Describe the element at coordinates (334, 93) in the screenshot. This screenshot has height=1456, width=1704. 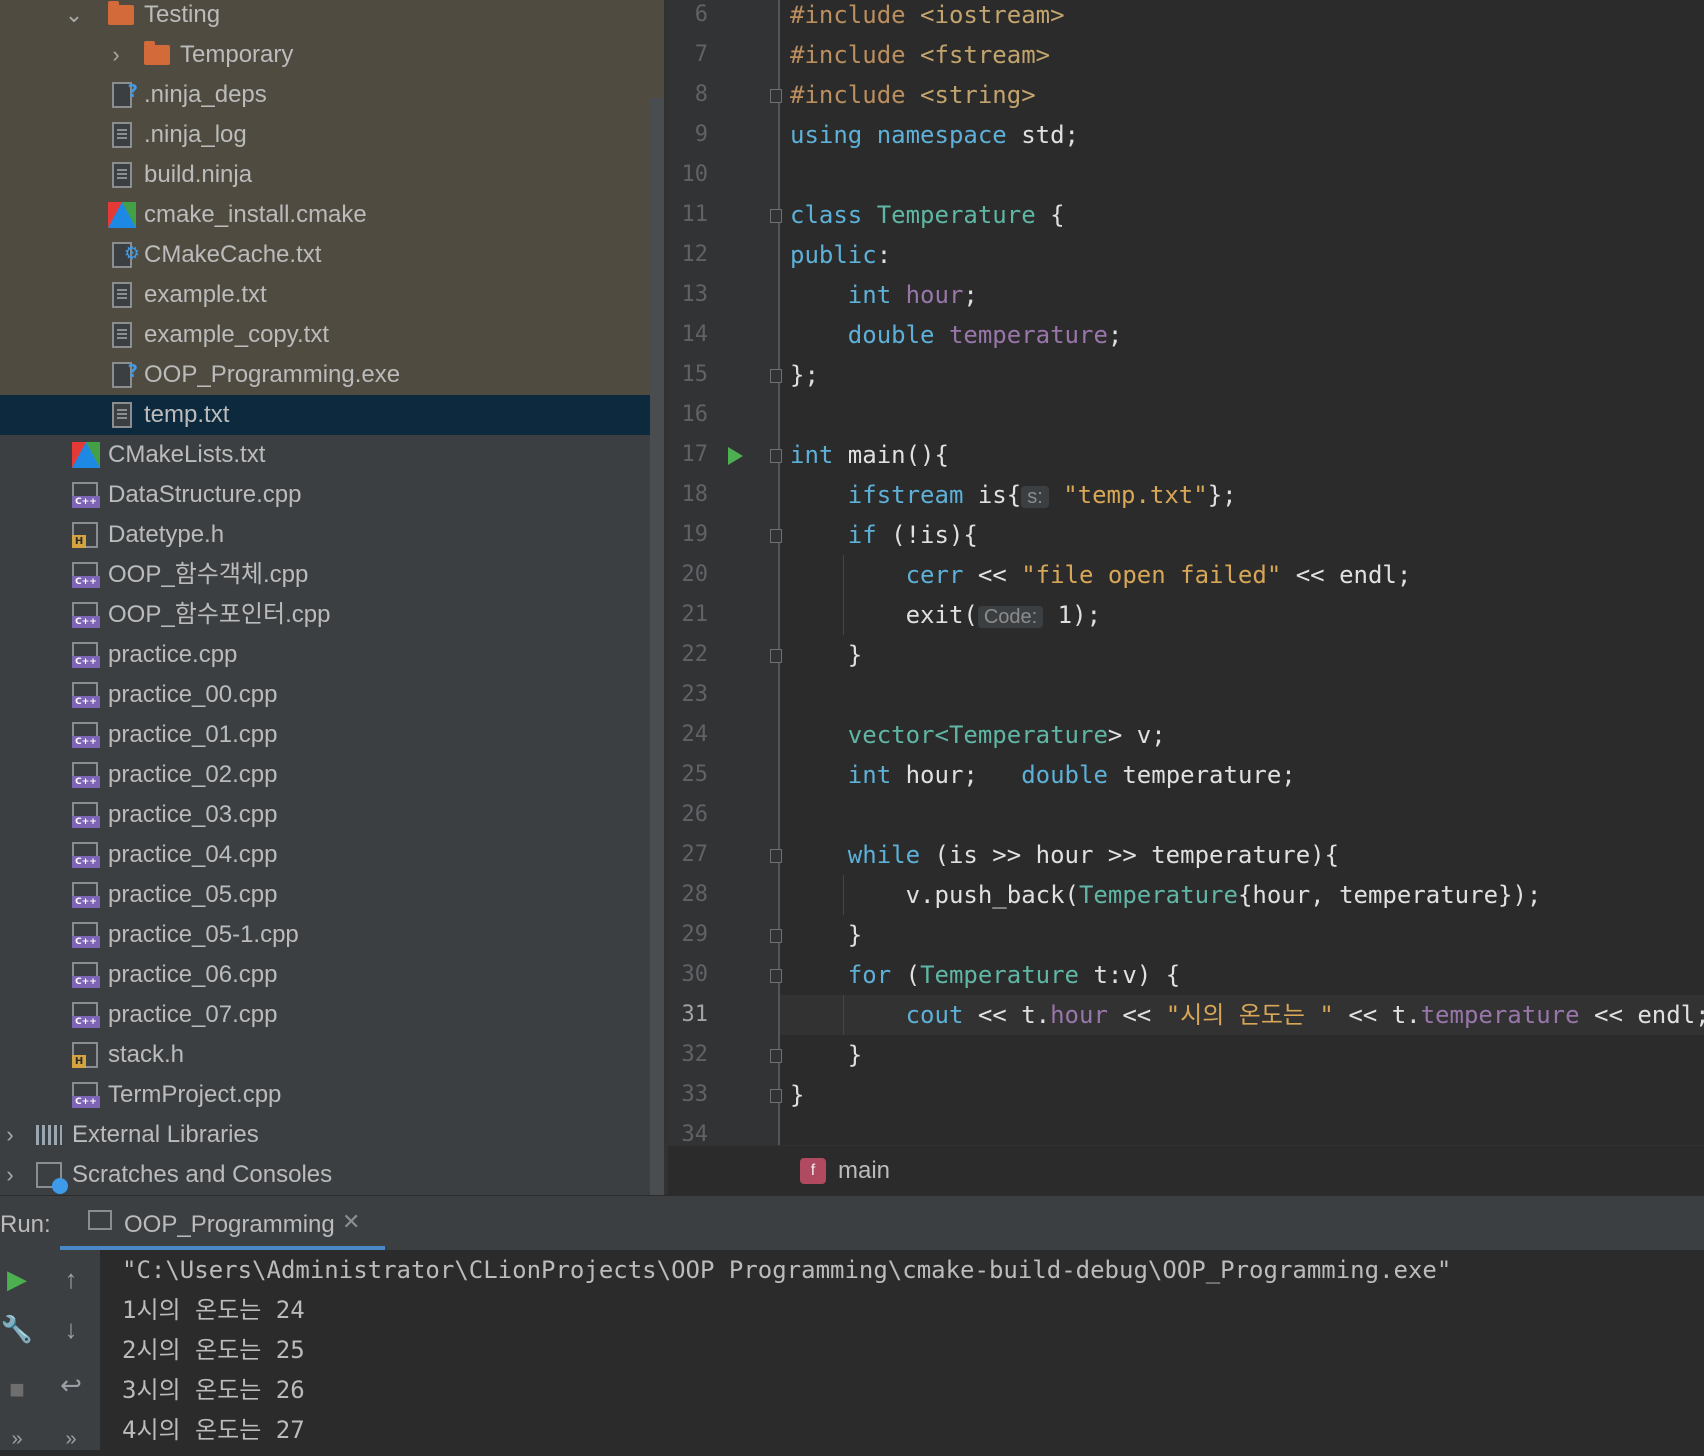
I see `tree-item-ninja-deps: .ninja_deps` at that location.